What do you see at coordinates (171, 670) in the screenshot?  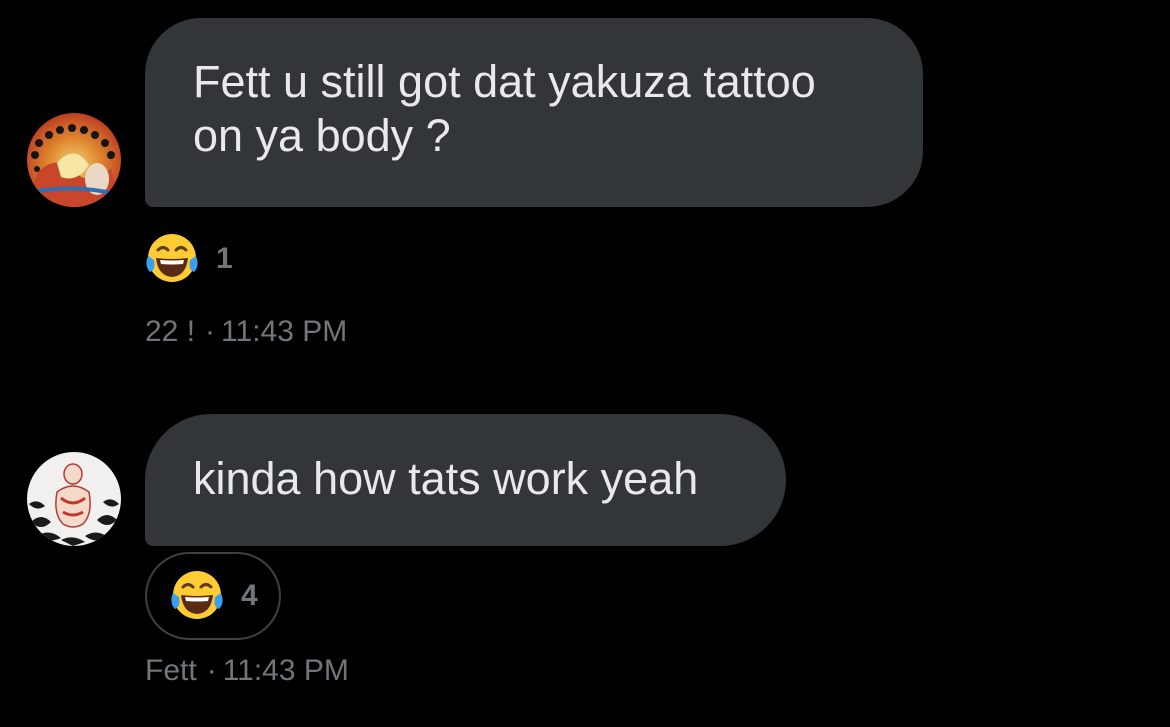 I see `sender-name: Fett` at bounding box center [171, 670].